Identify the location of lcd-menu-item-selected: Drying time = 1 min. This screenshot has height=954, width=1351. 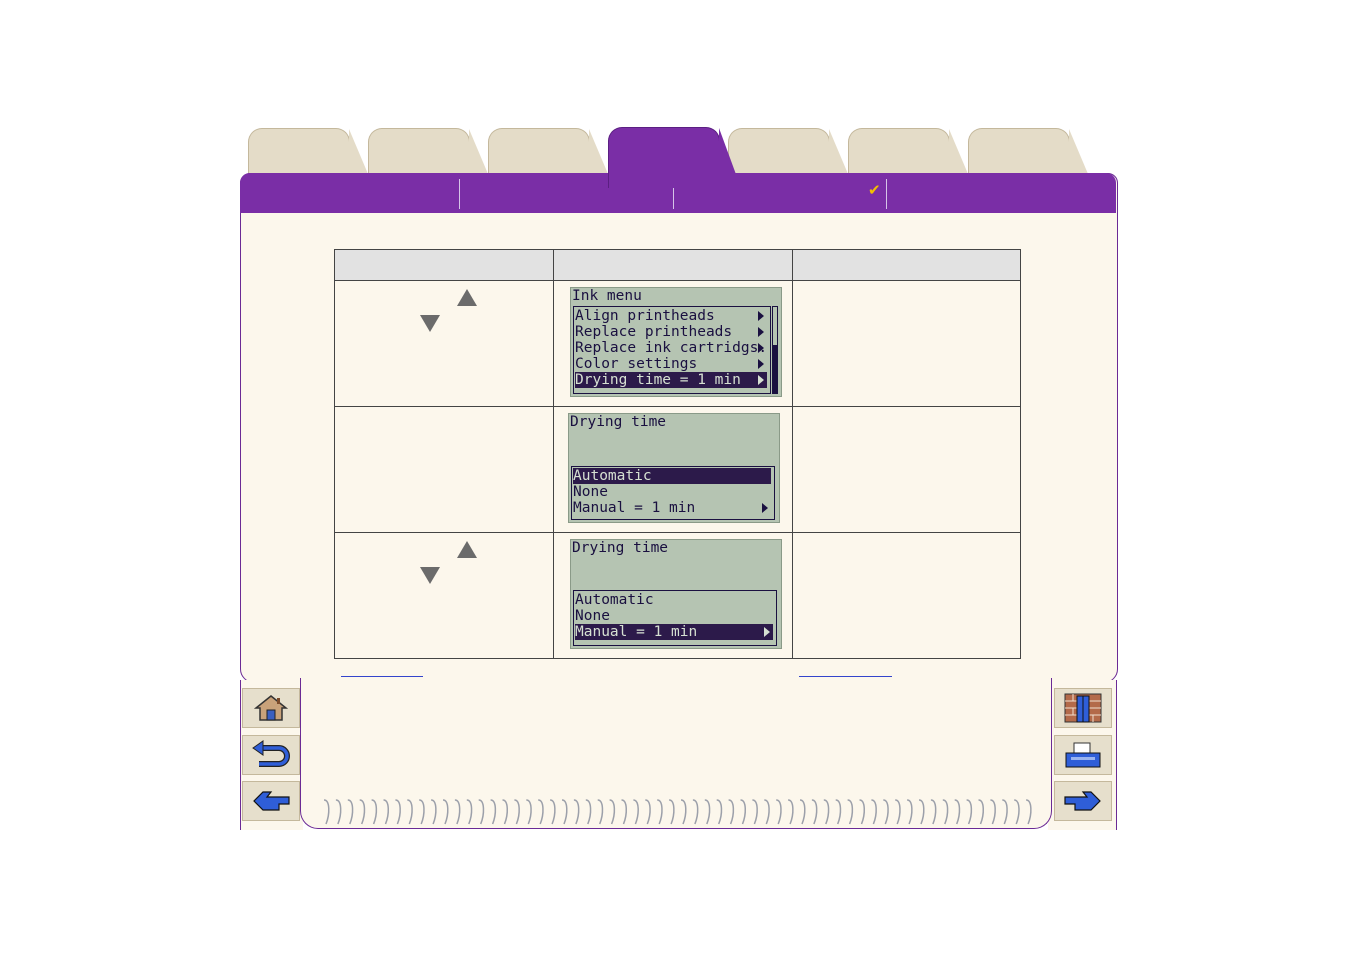
(671, 380).